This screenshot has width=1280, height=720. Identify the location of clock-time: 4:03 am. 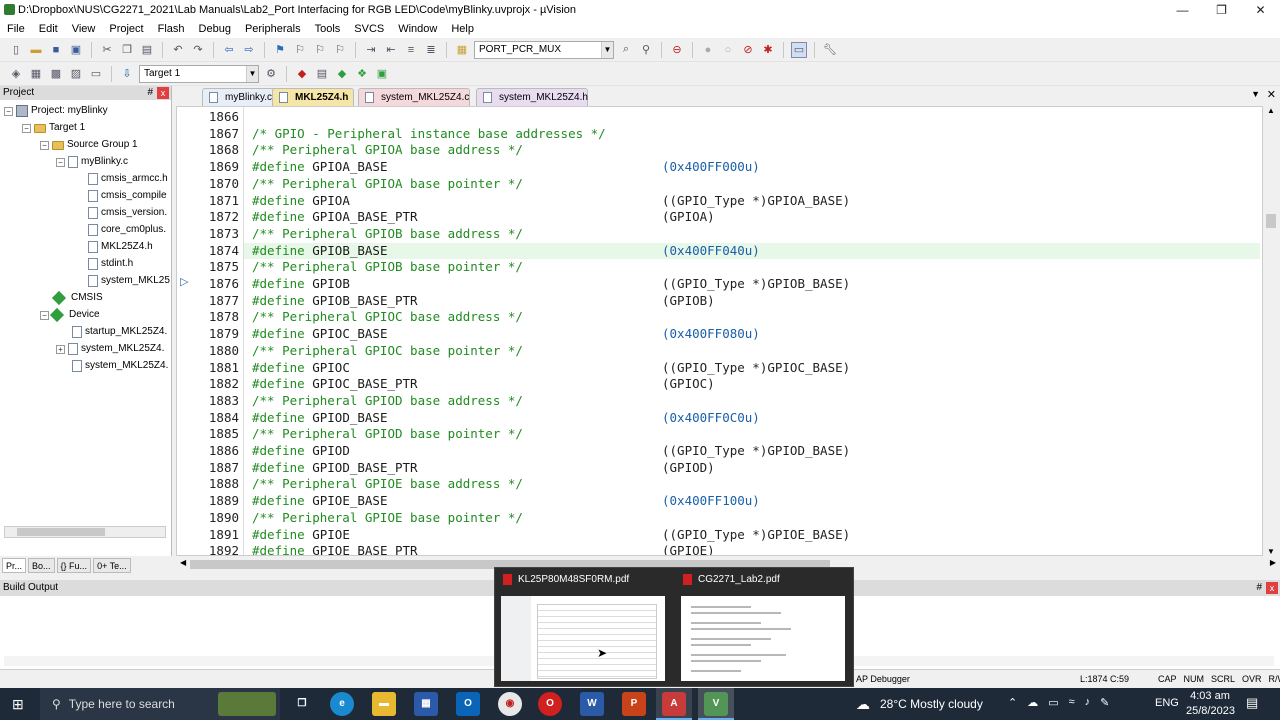
(1210, 696).